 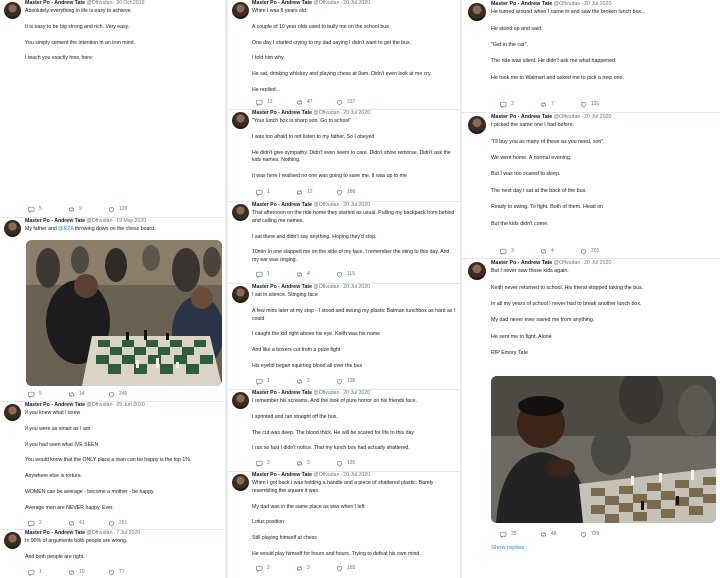 What do you see at coordinates (130, 405) in the screenshot?
I see `tweet-date: 29 Jun 2020` at bounding box center [130, 405].